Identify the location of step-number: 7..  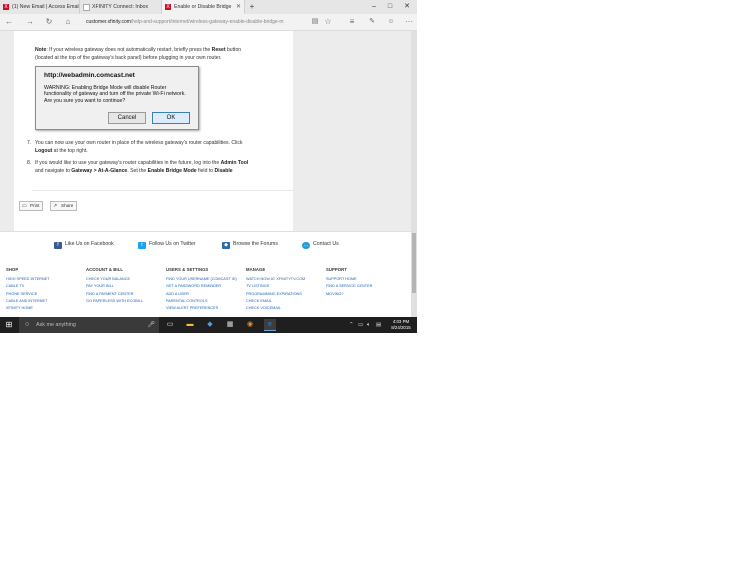
(29, 143).